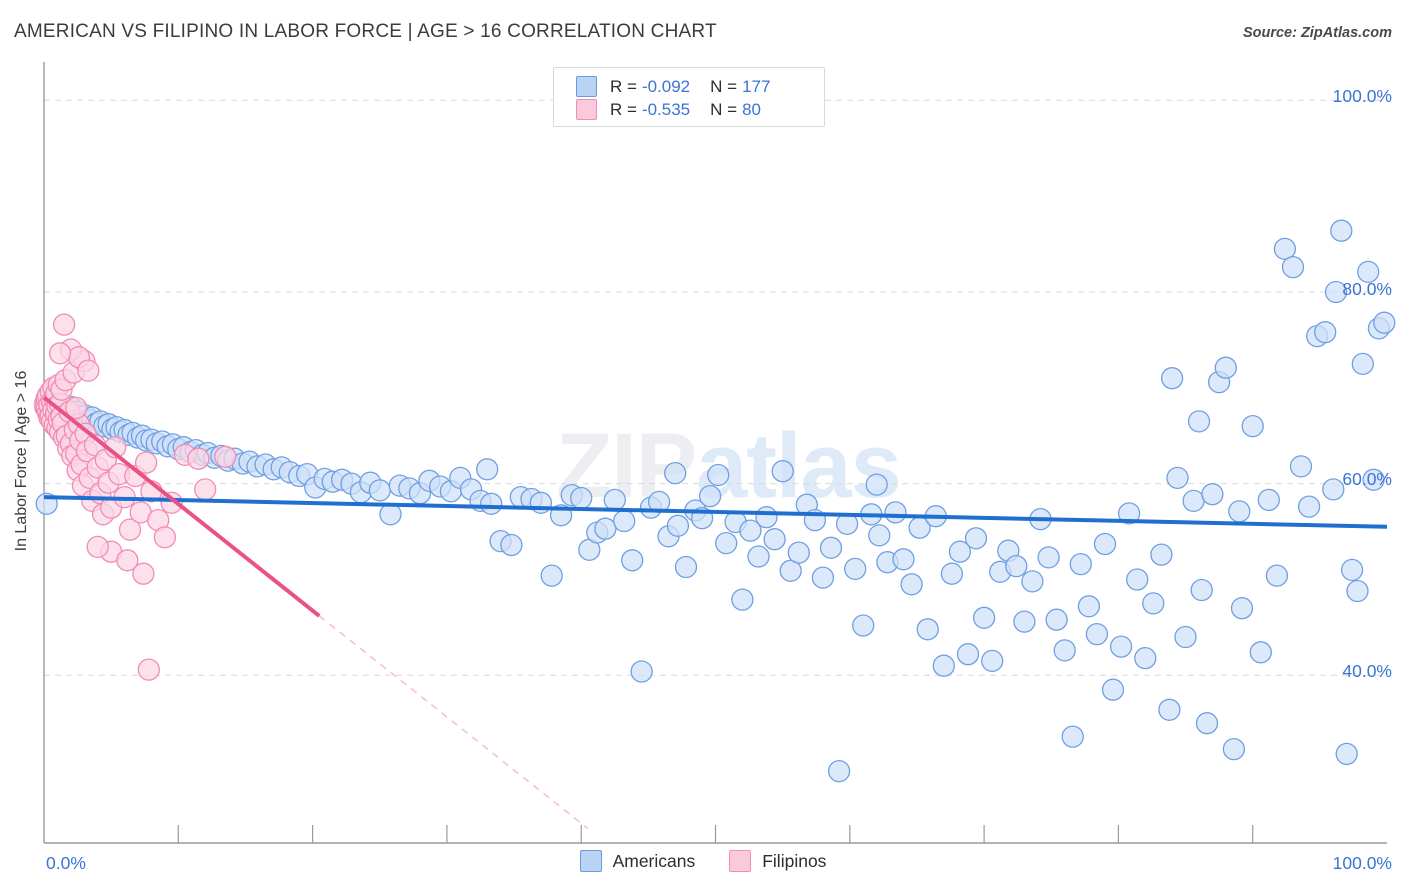 The height and width of the screenshot is (892, 1406). Describe the element at coordinates (637, 861) in the screenshot. I see `legend-item-americans: Americans` at that location.